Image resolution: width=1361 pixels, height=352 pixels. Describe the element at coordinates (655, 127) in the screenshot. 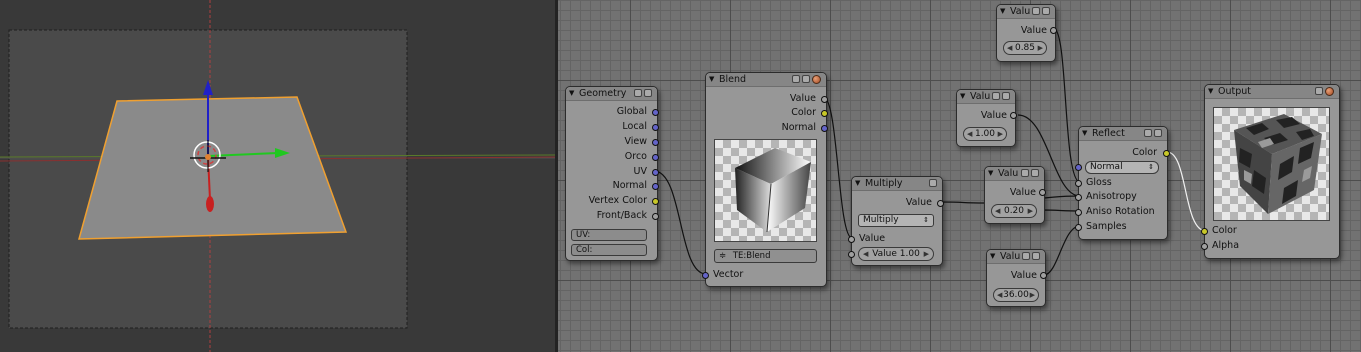

I see `socket-local` at that location.